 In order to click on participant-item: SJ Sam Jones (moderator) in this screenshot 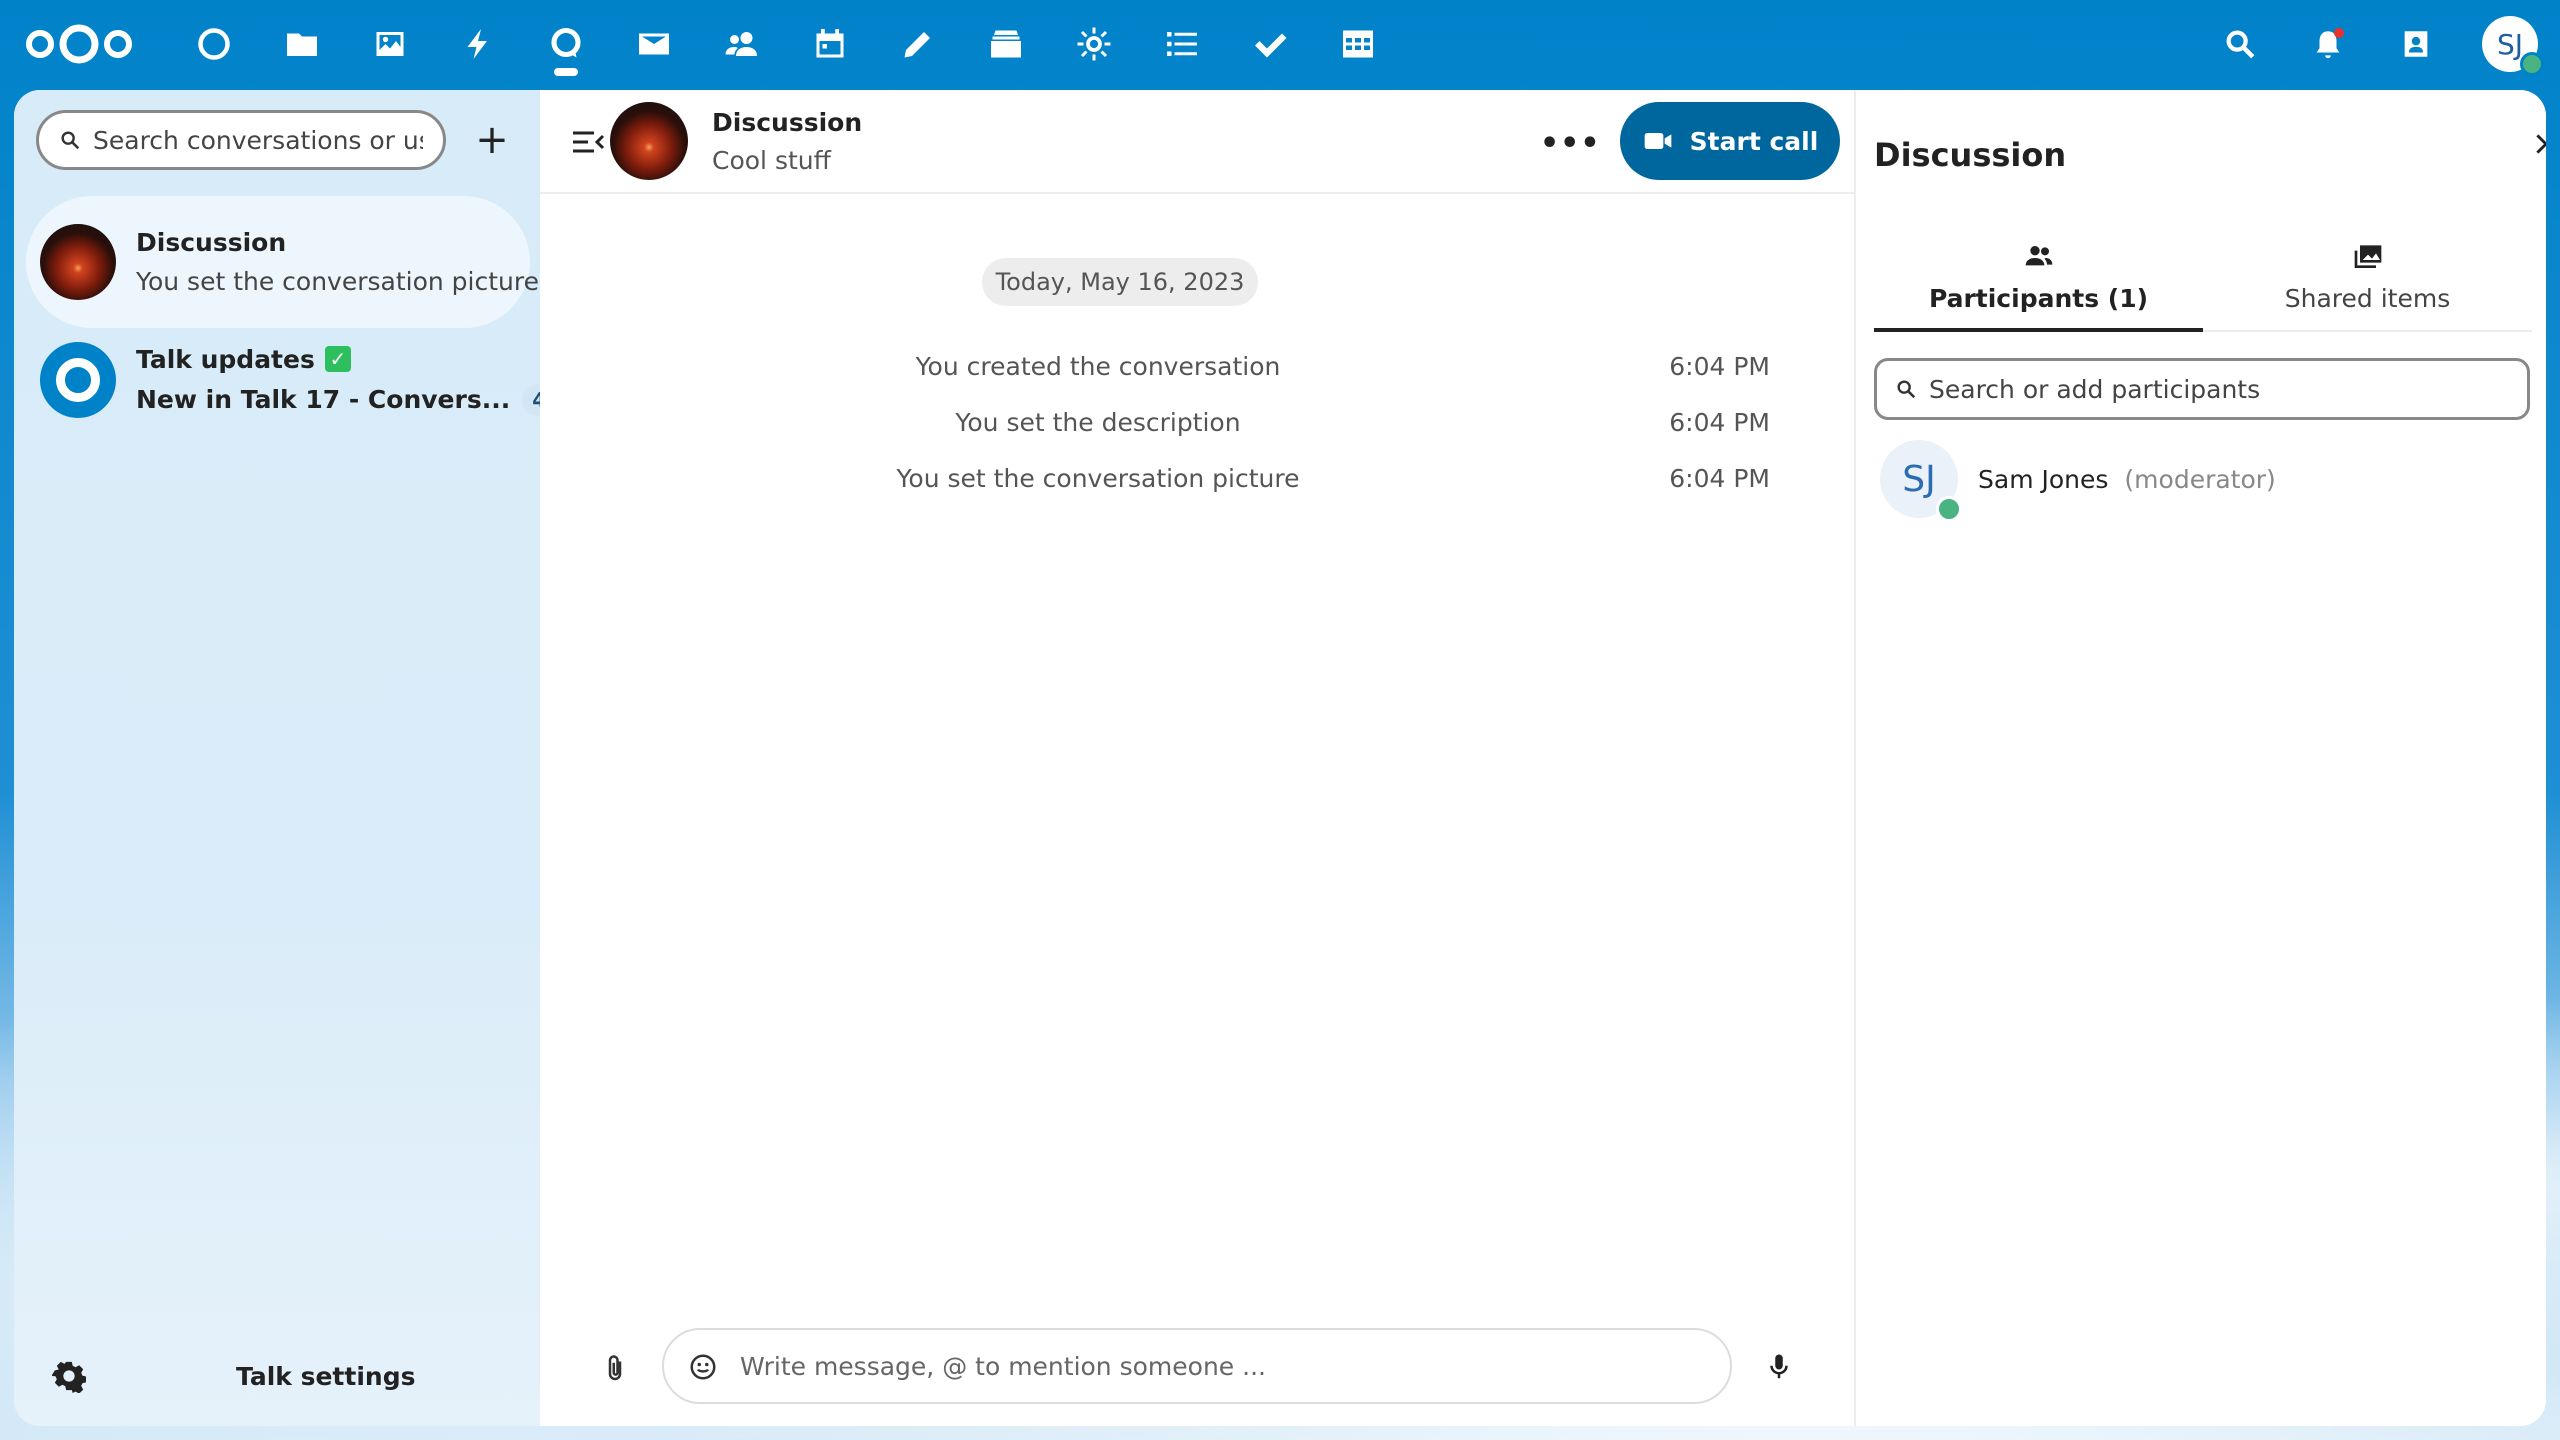, I will do `click(2202, 479)`.